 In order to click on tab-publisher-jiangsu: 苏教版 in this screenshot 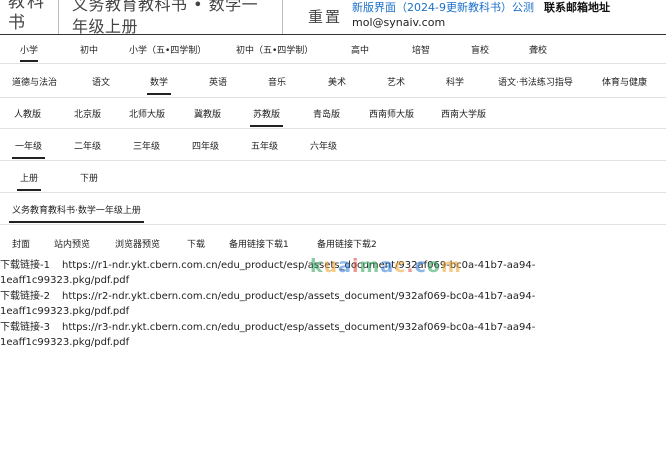, I will do `click(266, 117)`.